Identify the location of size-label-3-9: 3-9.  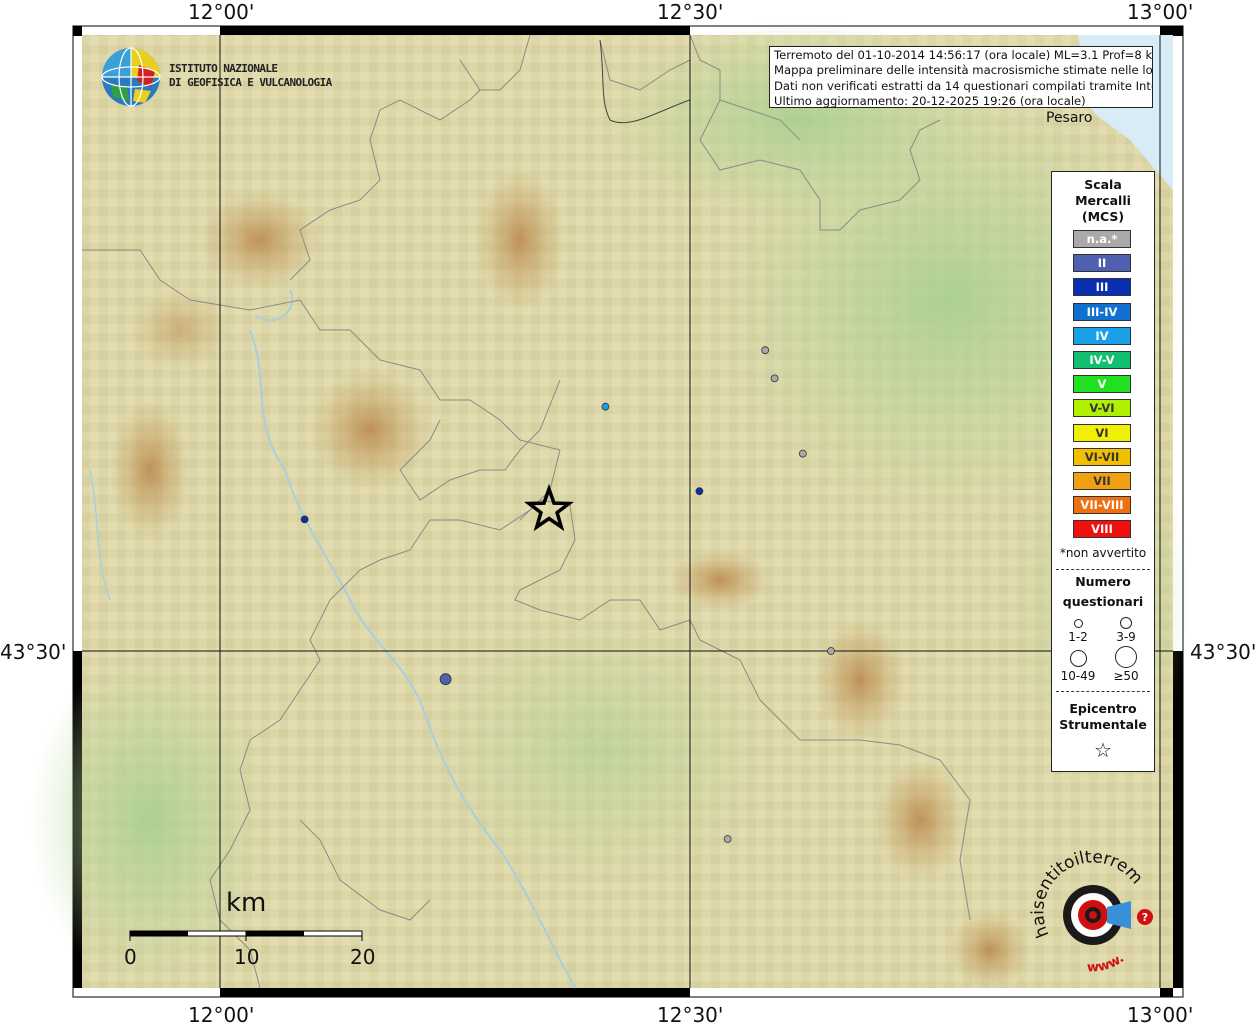
(1126, 637).